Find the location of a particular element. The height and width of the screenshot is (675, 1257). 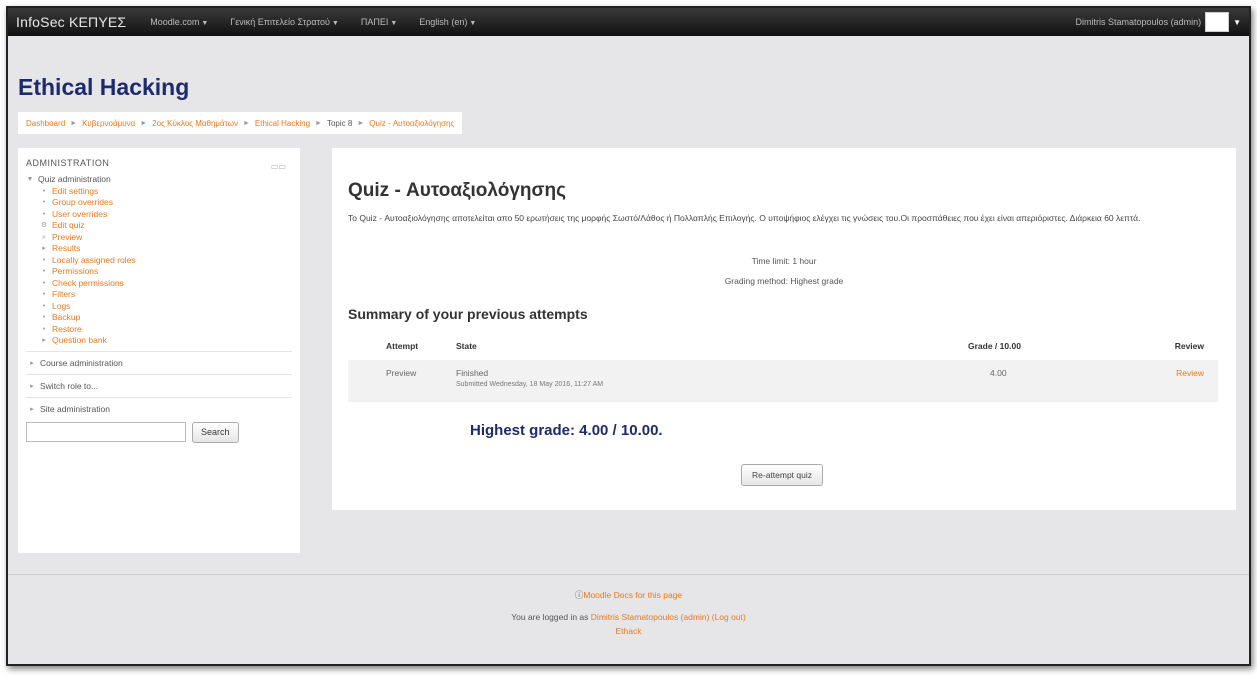

admin-search-input is located at coordinates (106, 431).